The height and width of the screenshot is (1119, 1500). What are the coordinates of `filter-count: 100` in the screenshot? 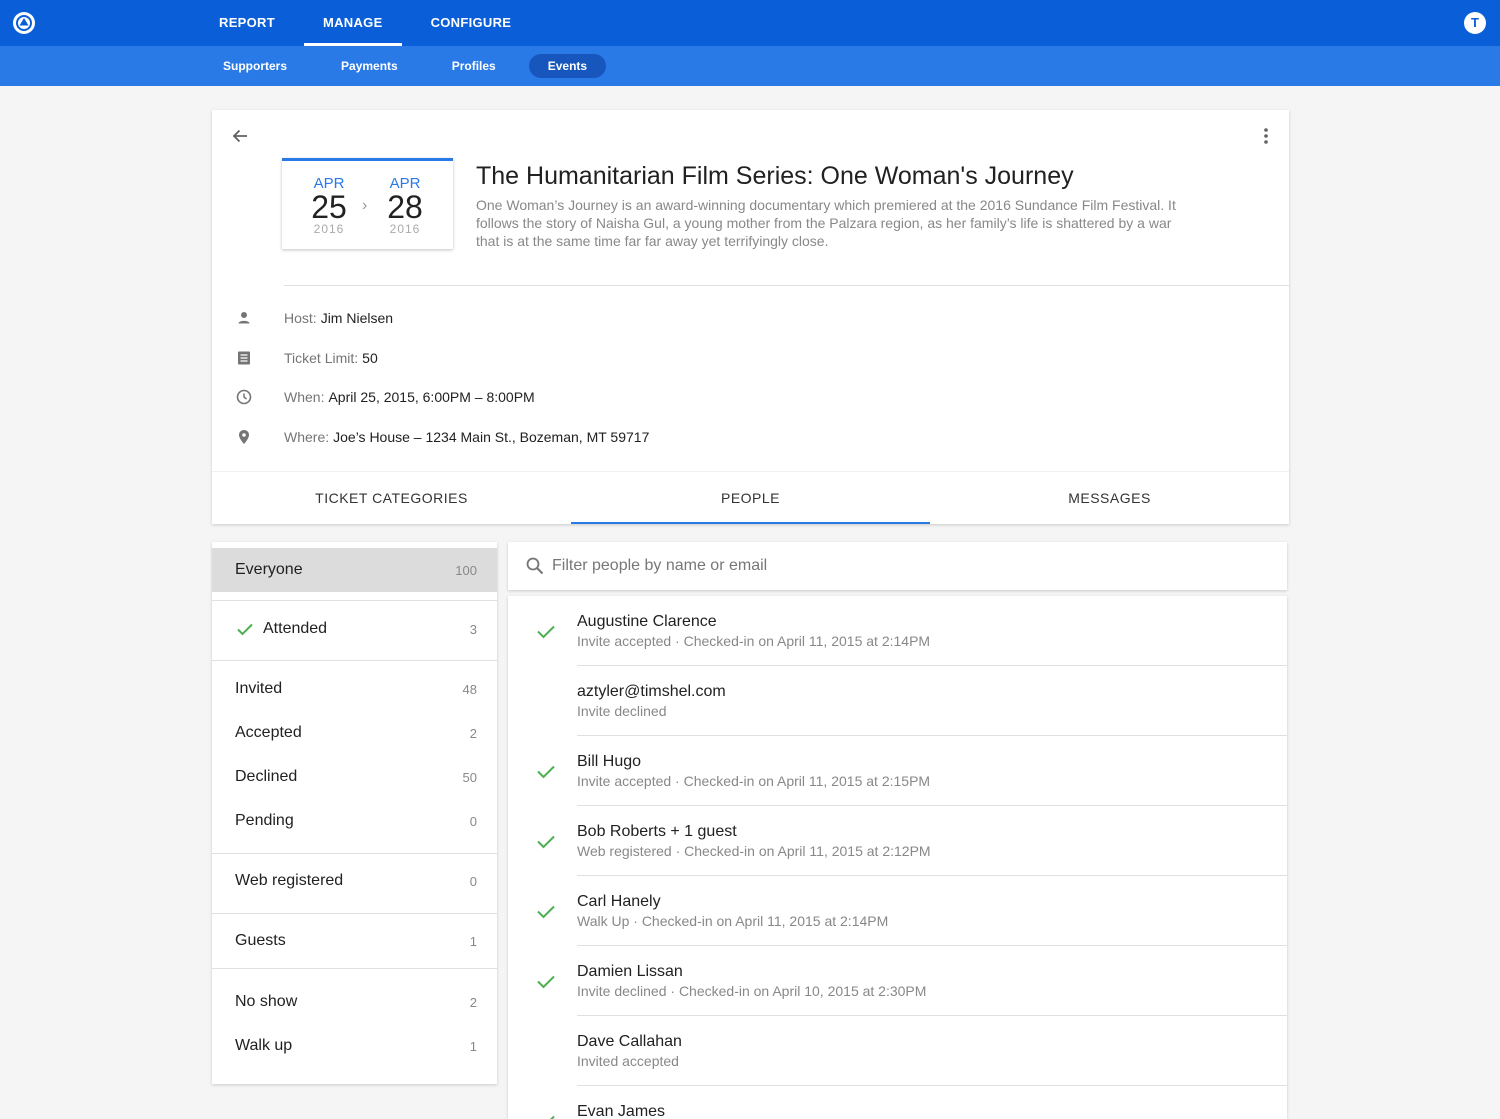 It's located at (466, 570).